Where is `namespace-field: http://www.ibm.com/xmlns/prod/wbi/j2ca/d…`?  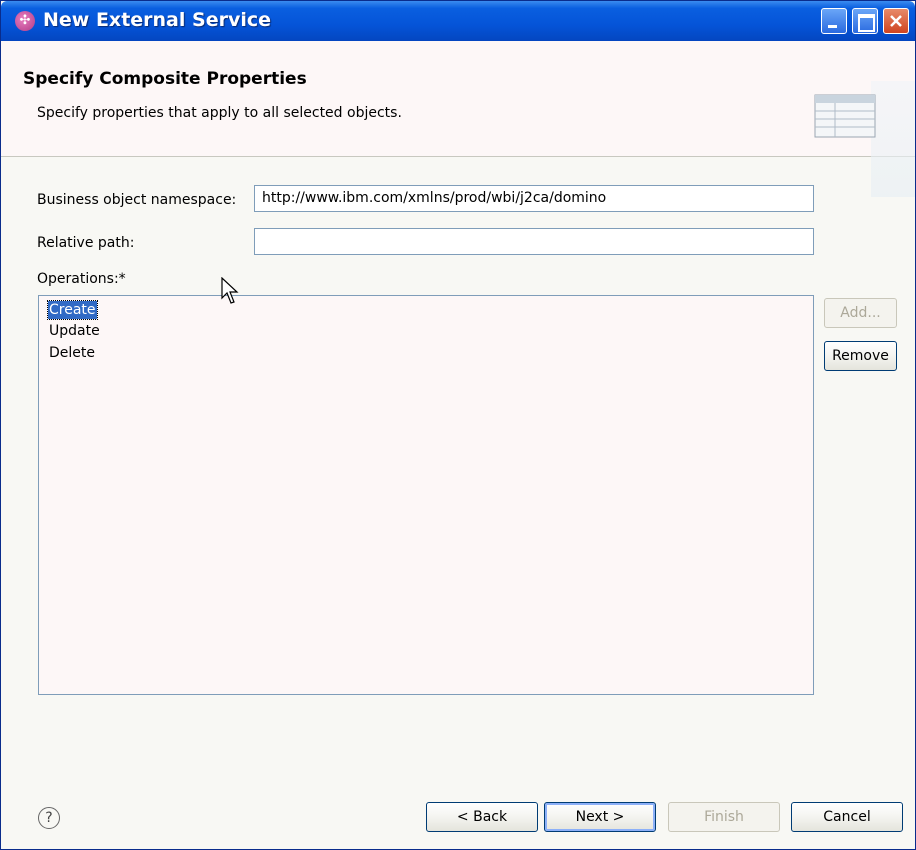 namespace-field: http://www.ibm.com/xmlns/prod/wbi/j2ca/d… is located at coordinates (534, 198).